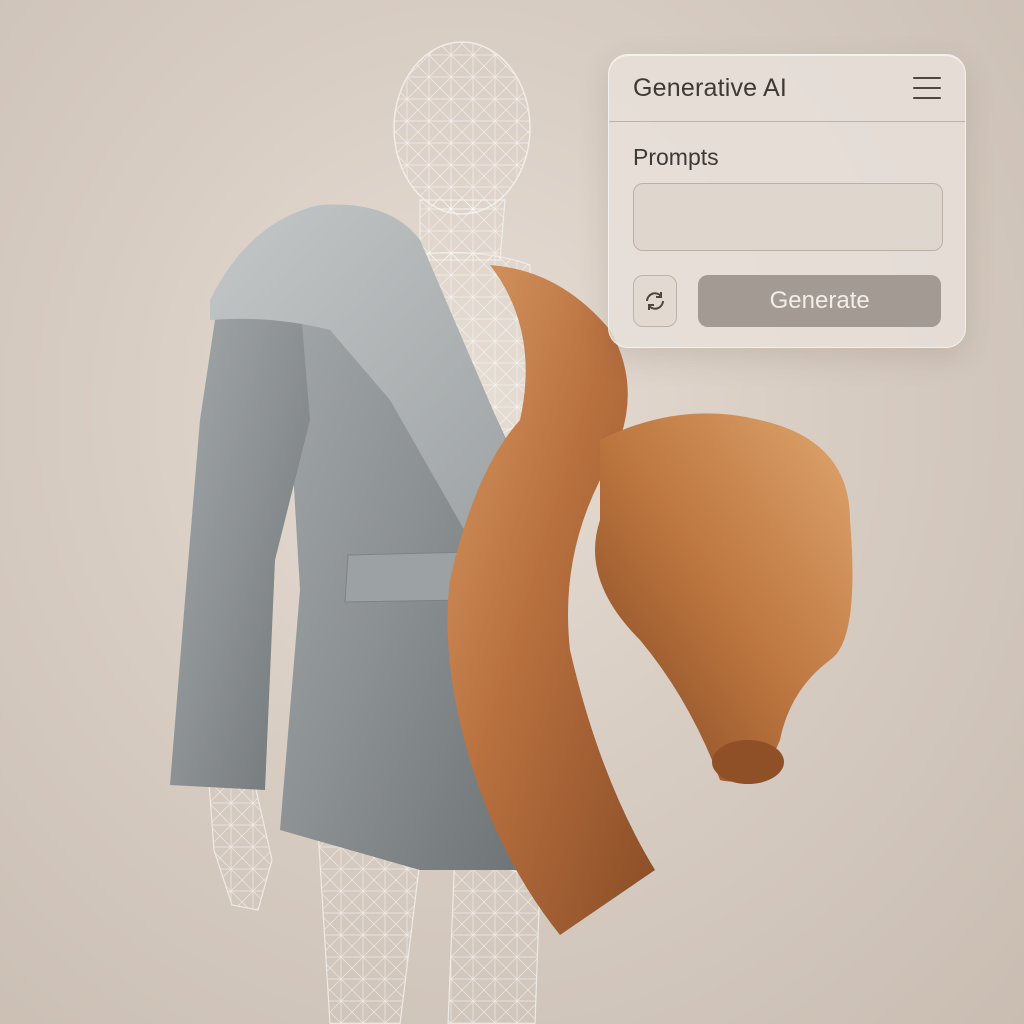 Image resolution: width=1024 pixels, height=1024 pixels. I want to click on prompt-input, so click(788, 217).